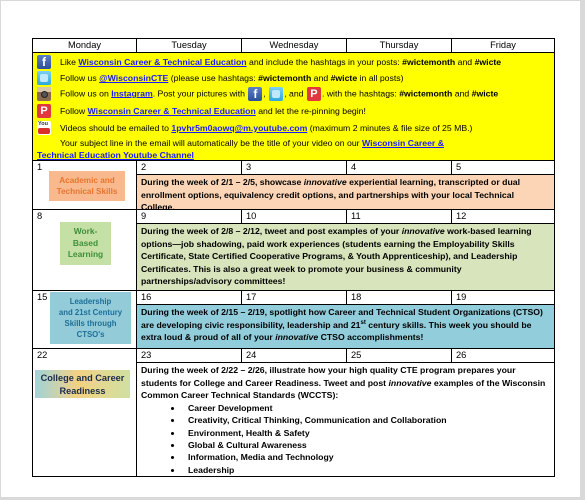 The width and height of the screenshot is (585, 500). I want to click on day-number: 24, so click(294, 355).